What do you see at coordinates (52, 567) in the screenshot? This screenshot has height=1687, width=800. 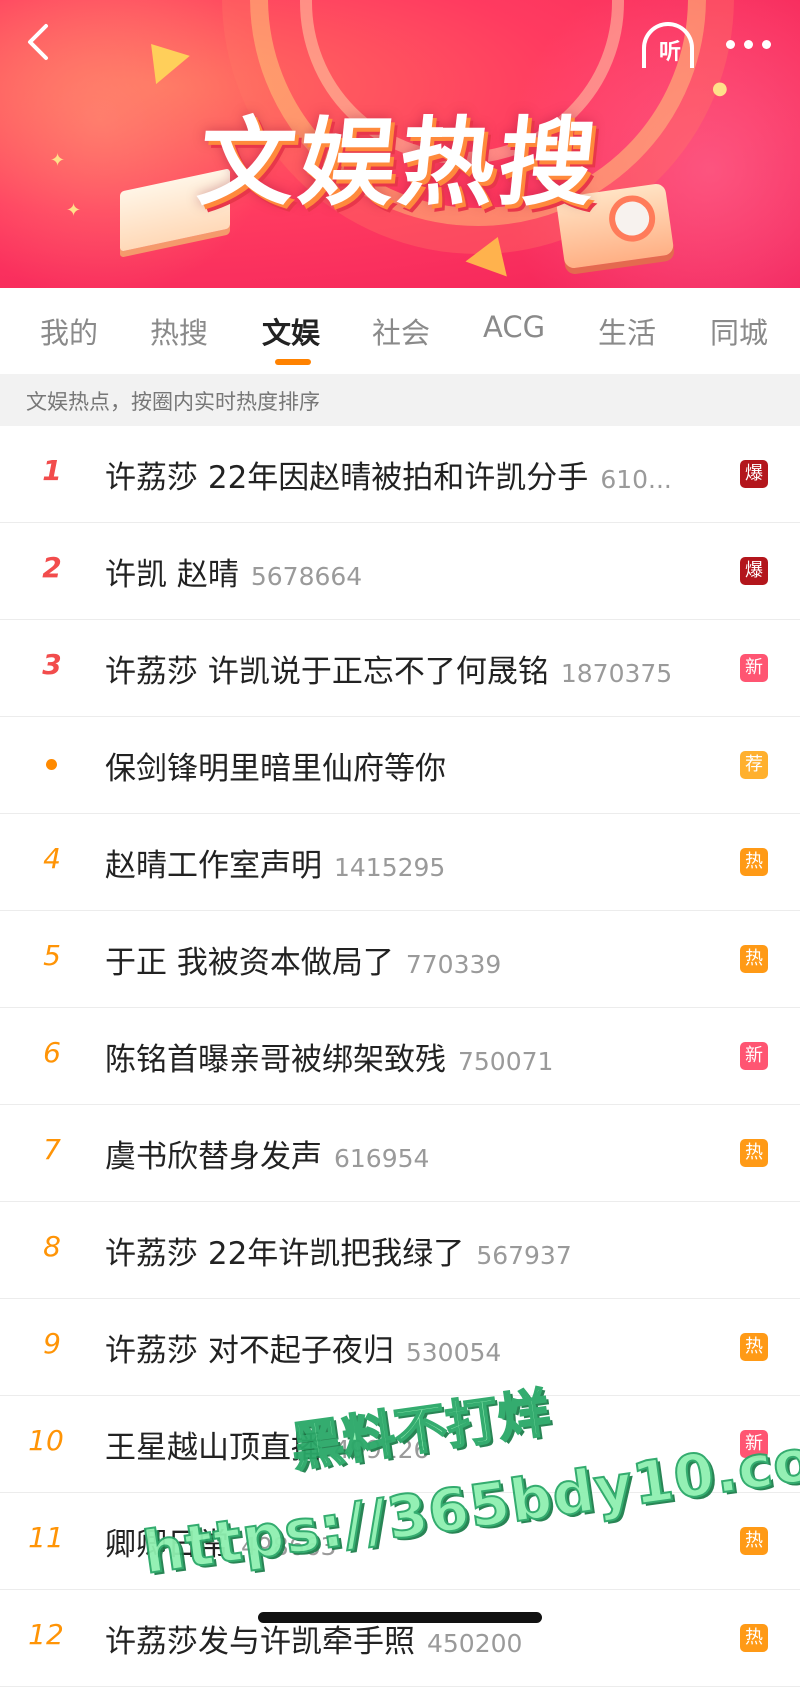 I see `rank-number: 2` at bounding box center [52, 567].